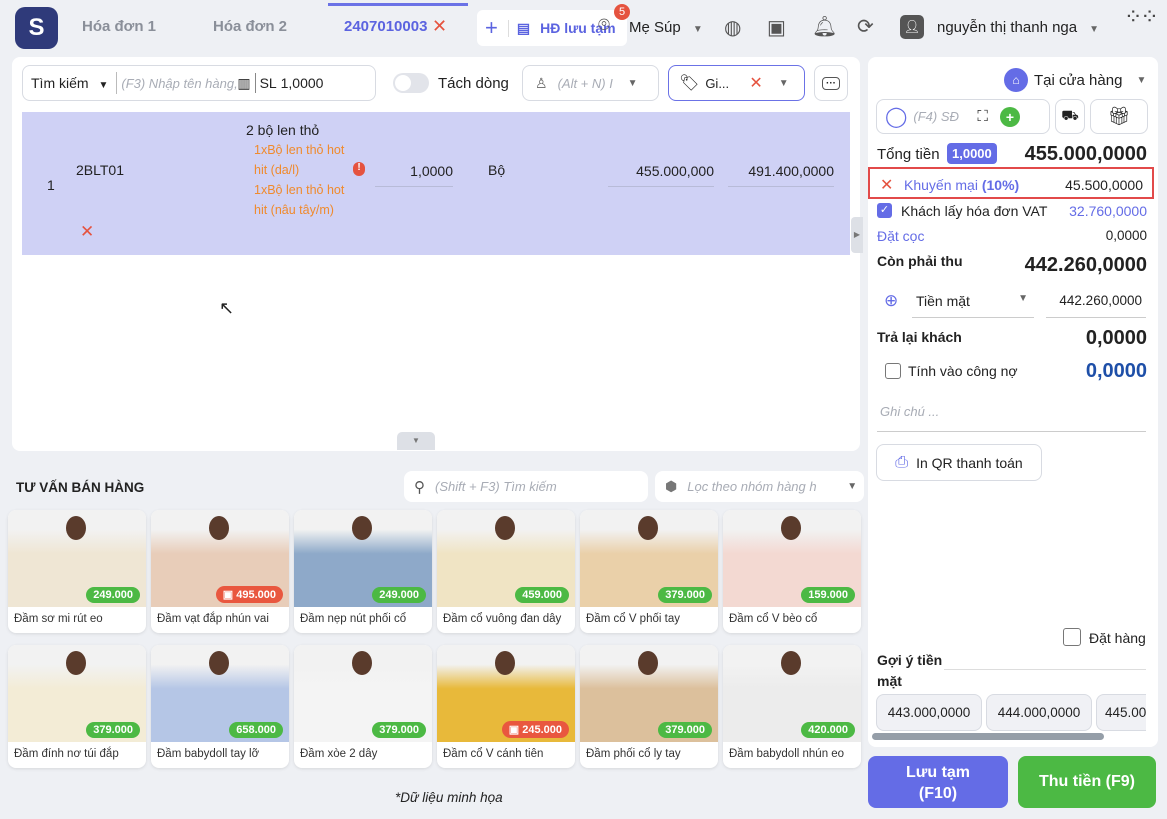 The height and width of the screenshot is (819, 1167). I want to click on add-customer-icon: +, so click(1009, 116).